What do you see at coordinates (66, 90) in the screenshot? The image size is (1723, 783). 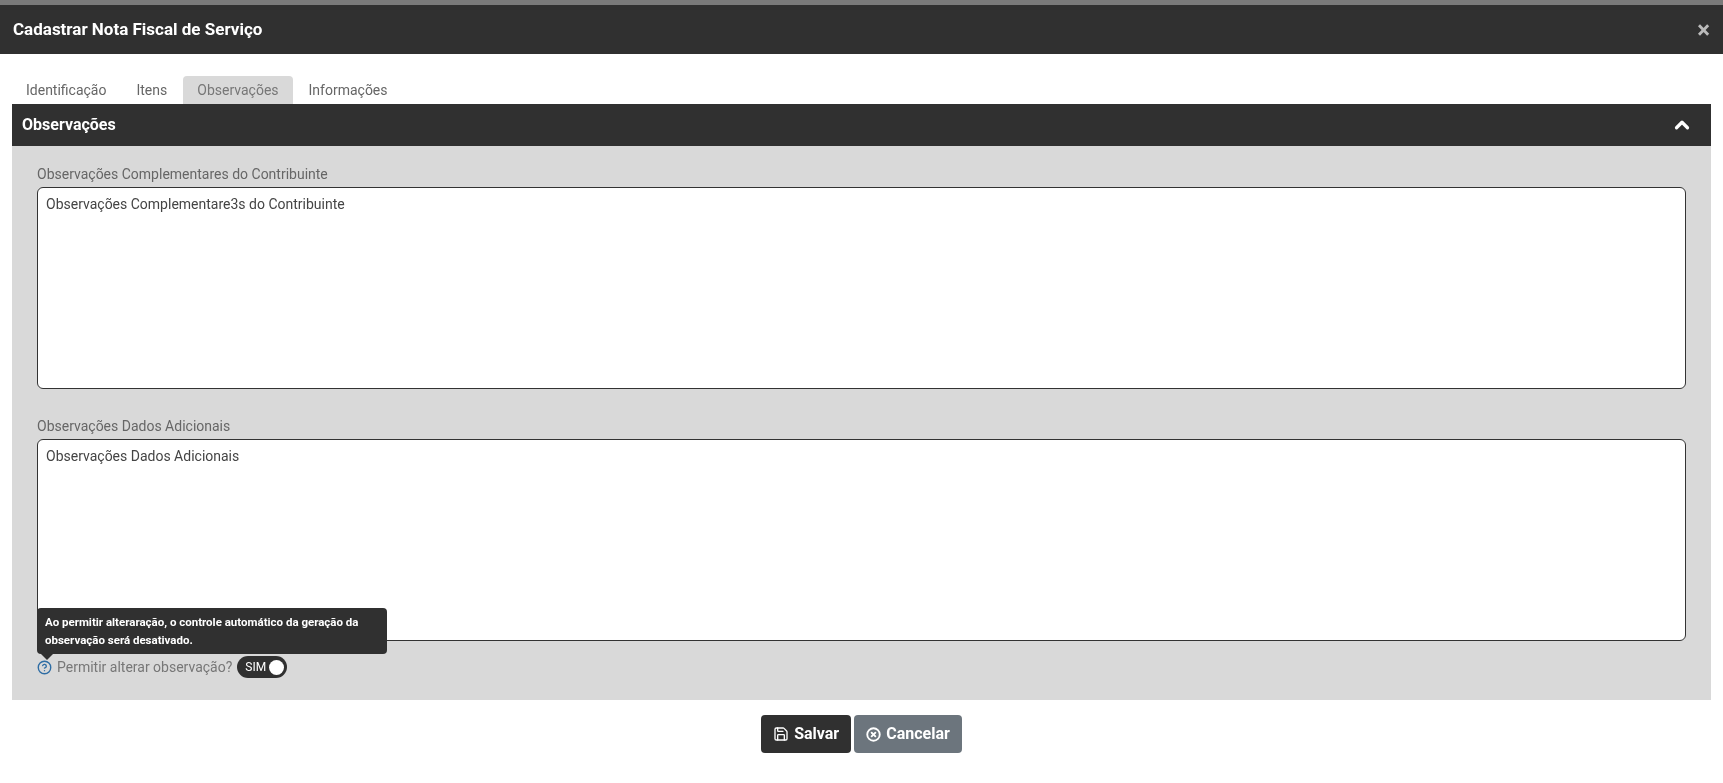 I see `tab: Identificação` at bounding box center [66, 90].